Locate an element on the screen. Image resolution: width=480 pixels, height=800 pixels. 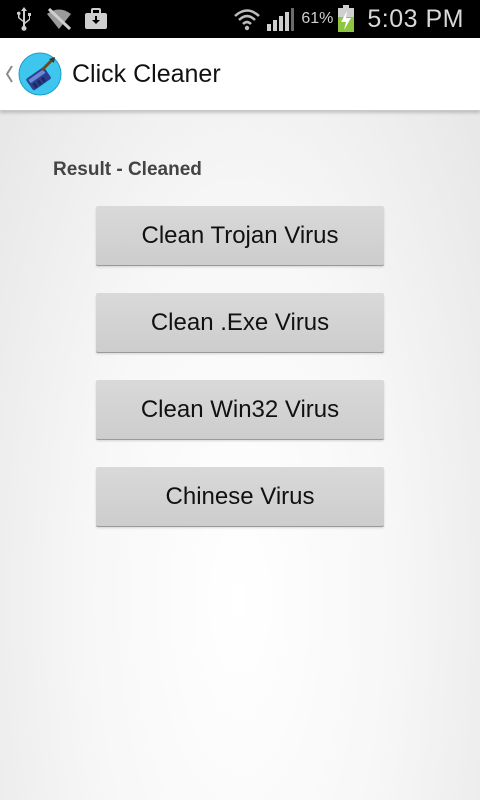
clock: 5:03 PM is located at coordinates (415, 18).